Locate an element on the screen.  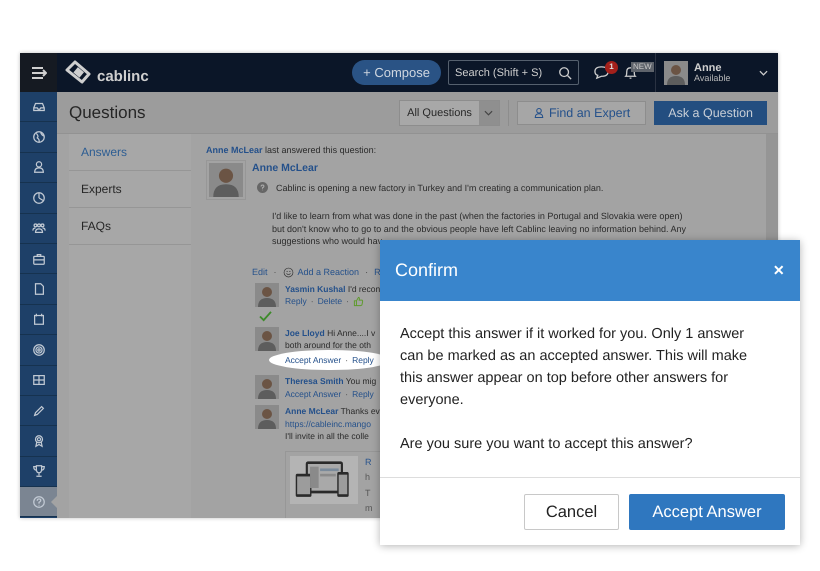
link-preview-card: R h T m is located at coordinates (333, 484).